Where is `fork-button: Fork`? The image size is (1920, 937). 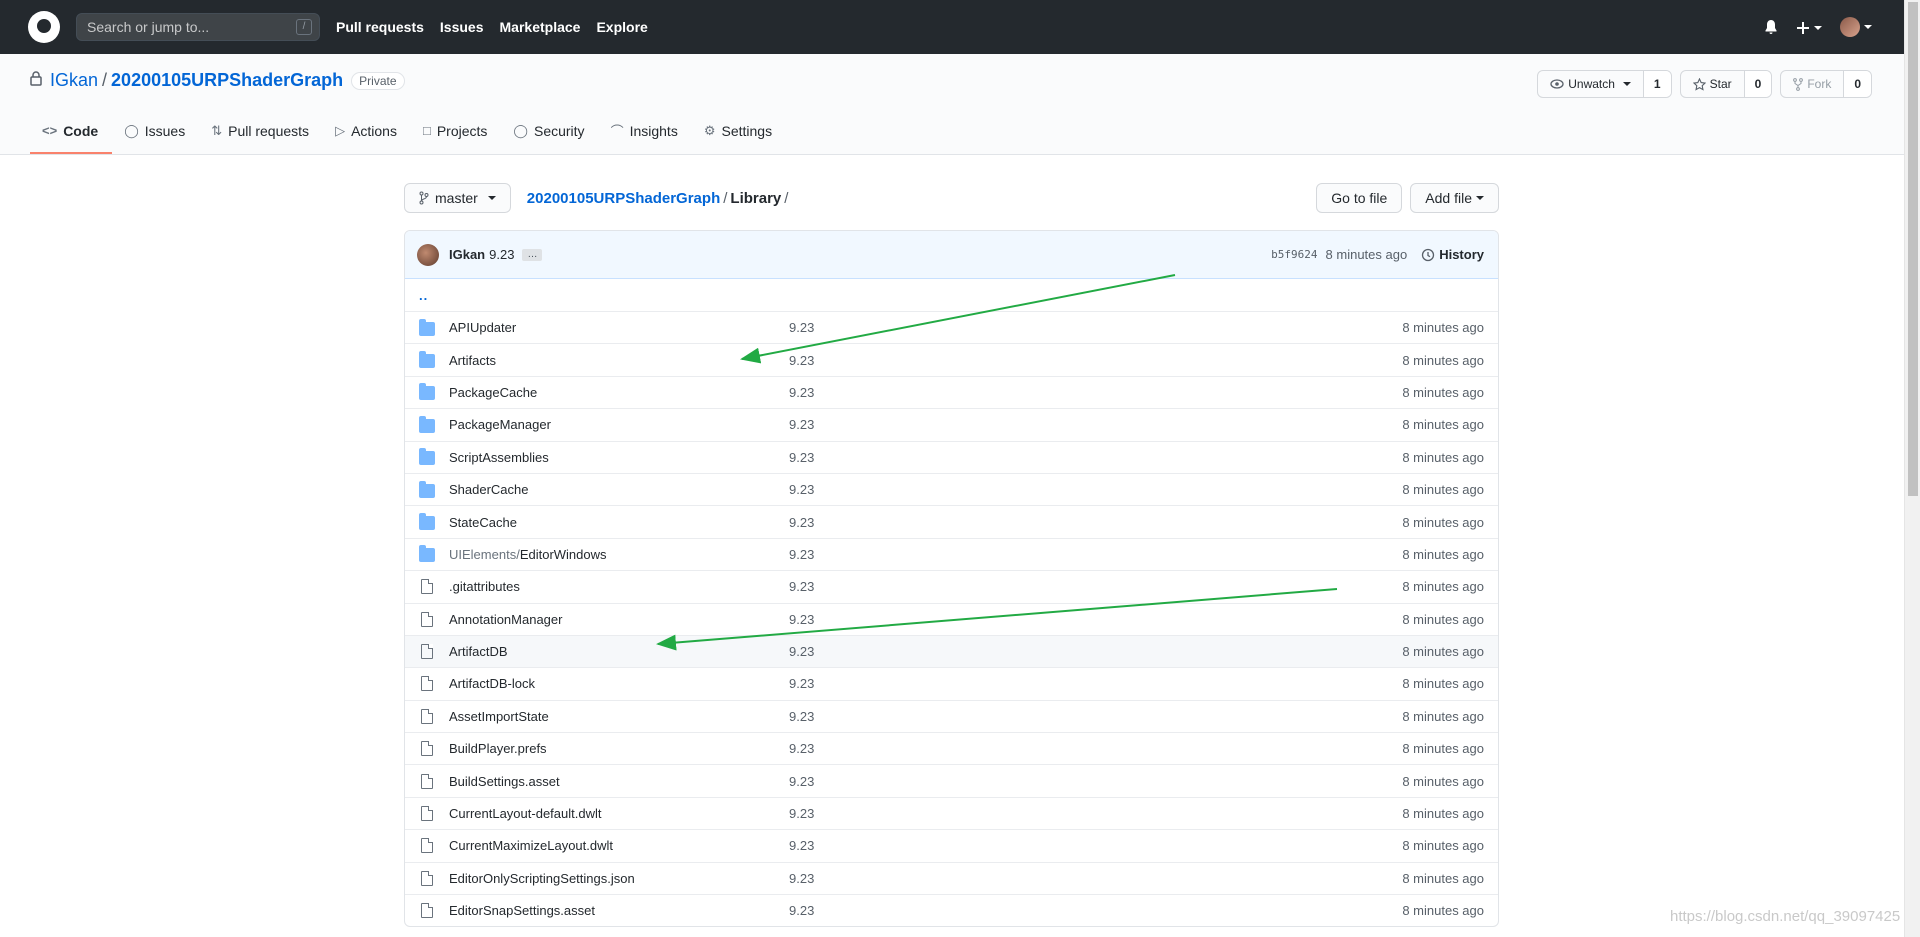
fork-button: Fork is located at coordinates (1813, 84).